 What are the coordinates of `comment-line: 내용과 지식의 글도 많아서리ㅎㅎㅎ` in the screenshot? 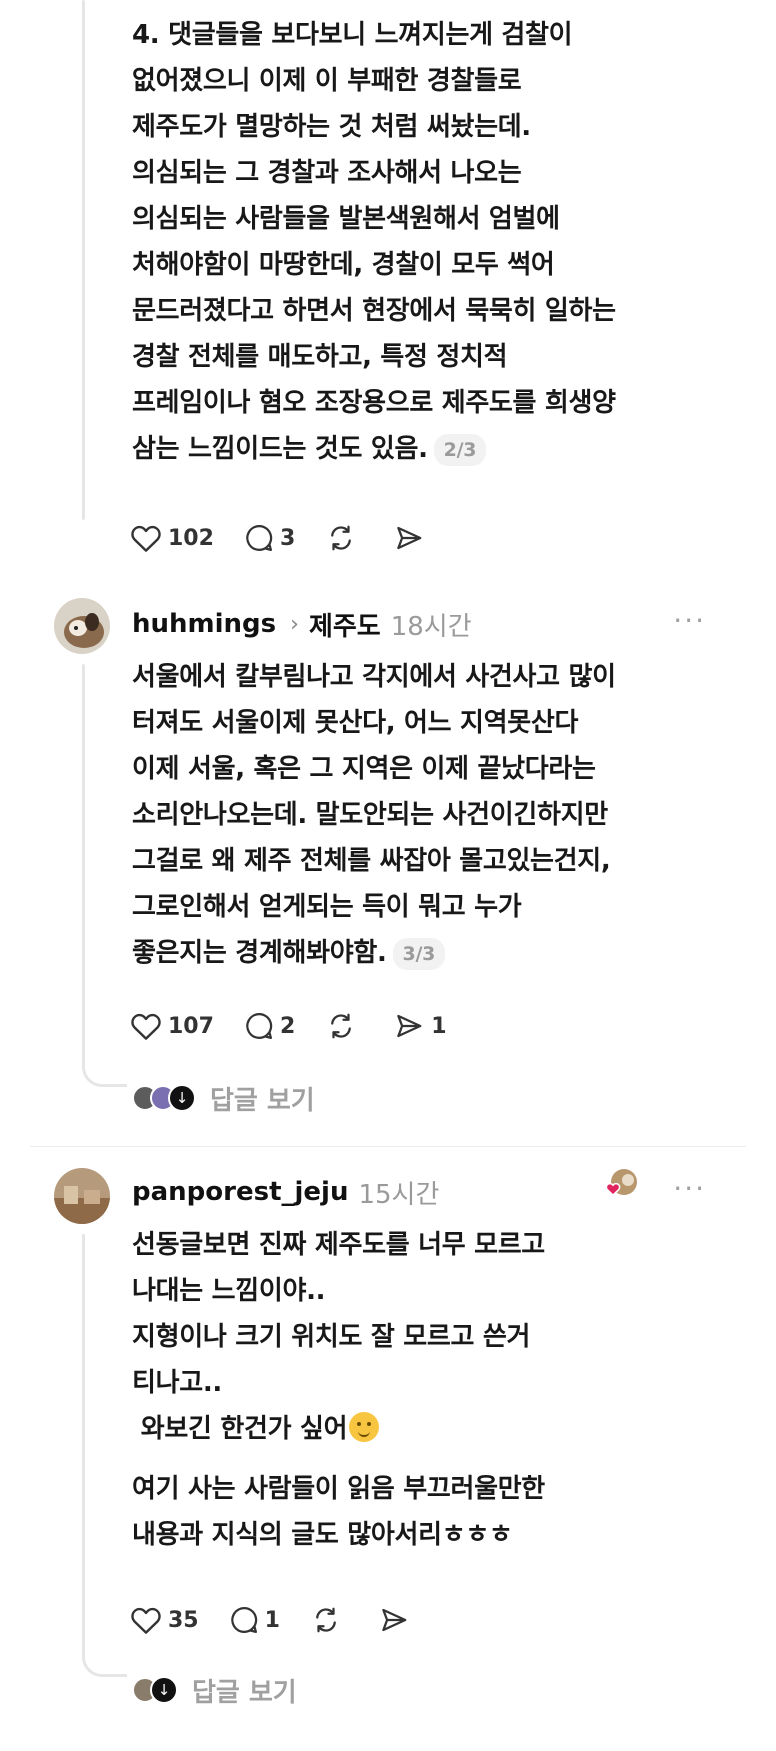 It's located at (322, 1535).